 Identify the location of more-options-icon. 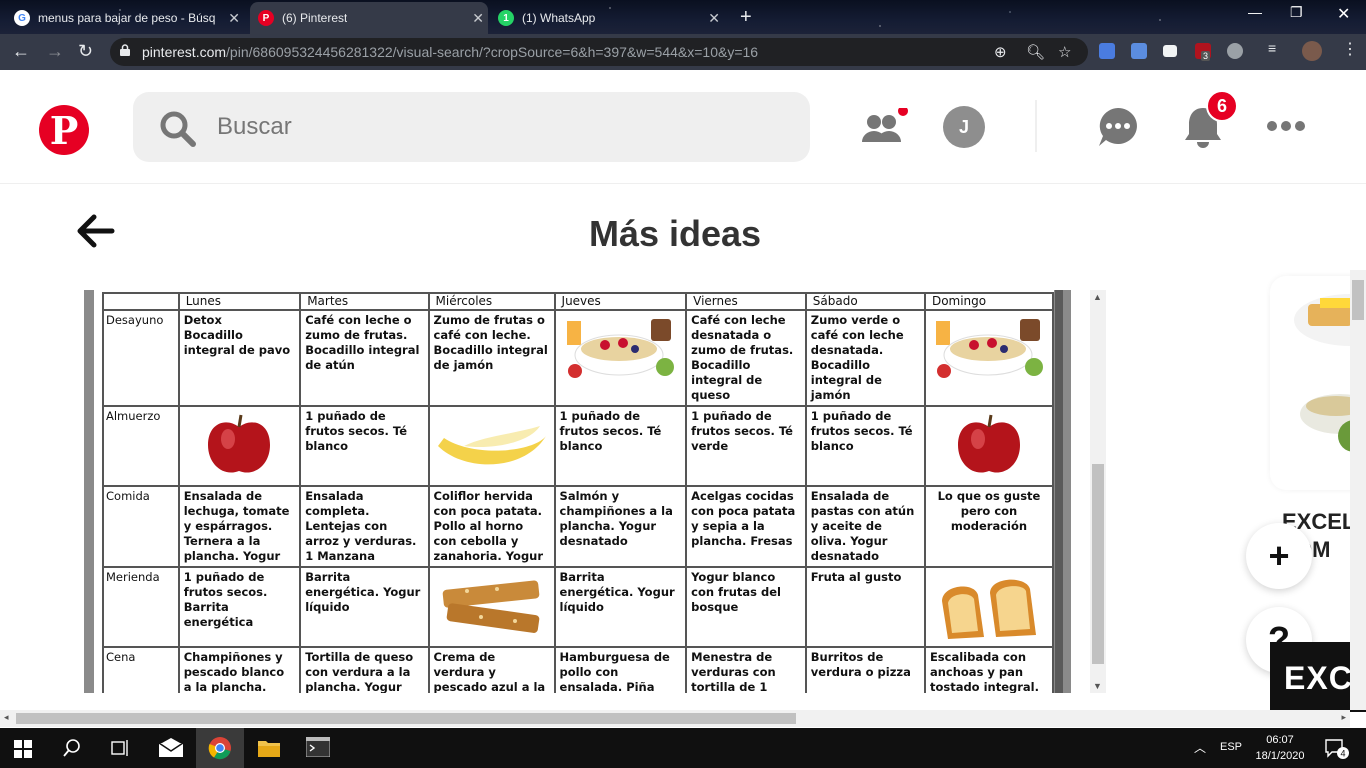
(1286, 126).